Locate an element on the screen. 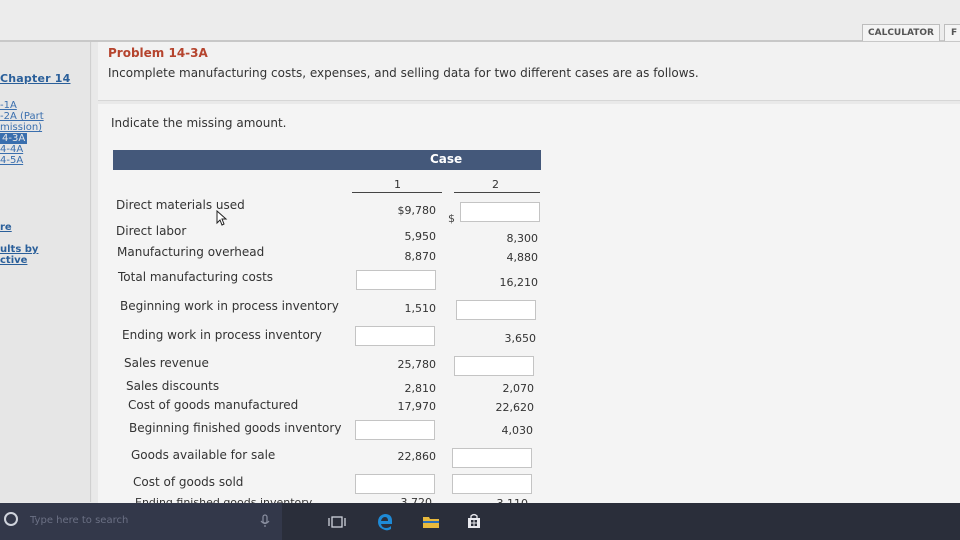  case1-cost-of-goods-sold-input is located at coordinates (395, 484).